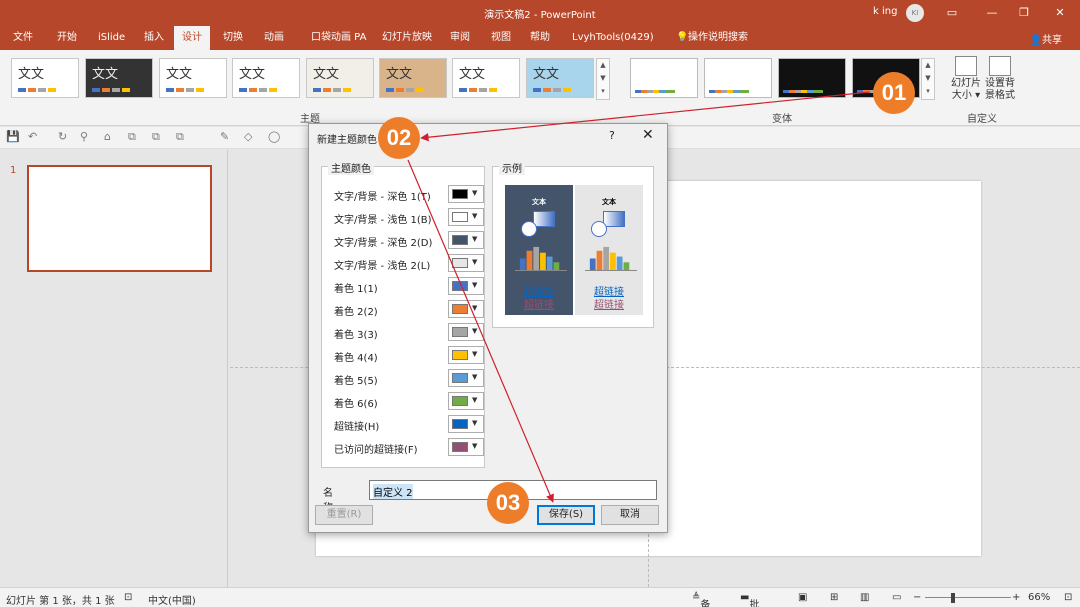  What do you see at coordinates (749, 599) in the screenshot?
I see `comments-button: ▬ 批注` at bounding box center [749, 599].